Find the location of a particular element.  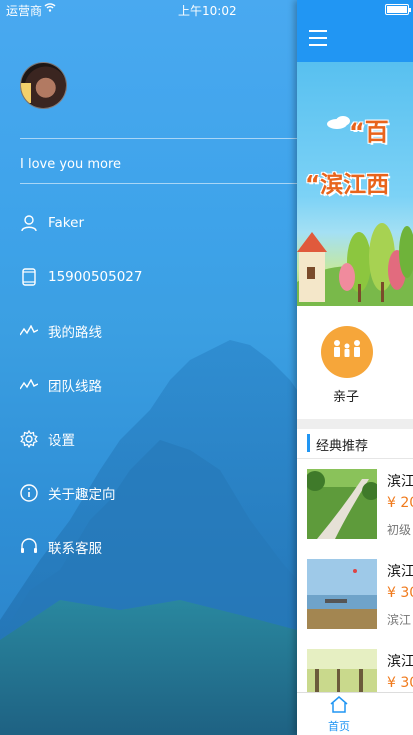

info-icon is located at coordinates (29, 493).